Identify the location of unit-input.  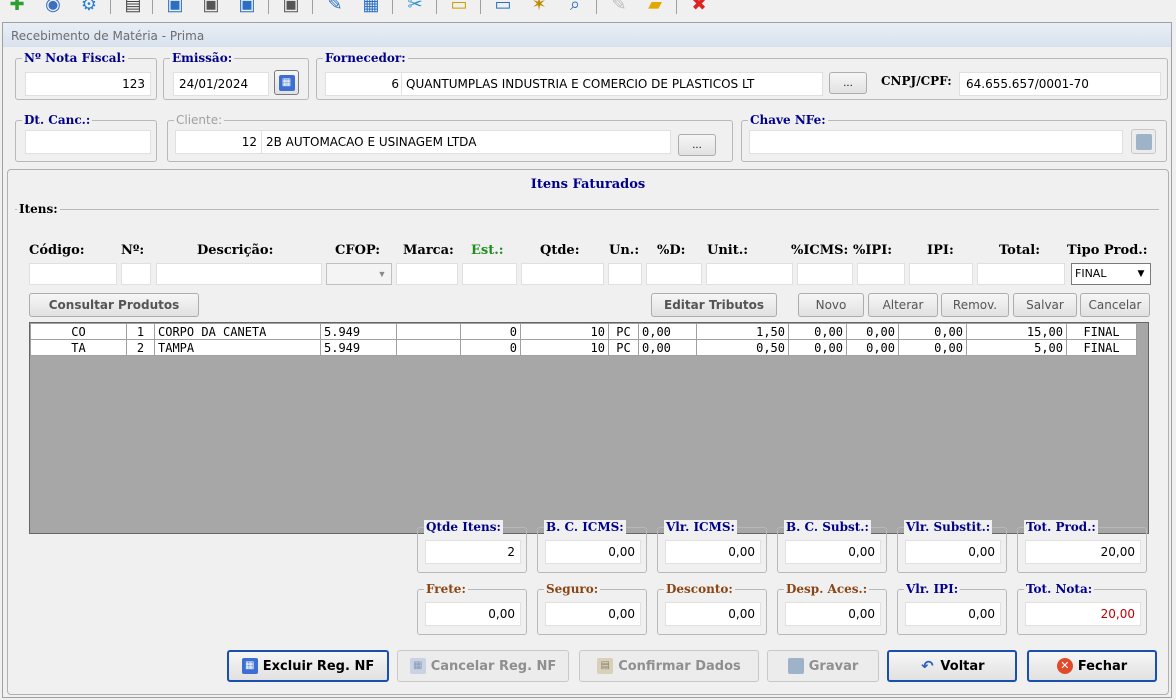
(749, 274).